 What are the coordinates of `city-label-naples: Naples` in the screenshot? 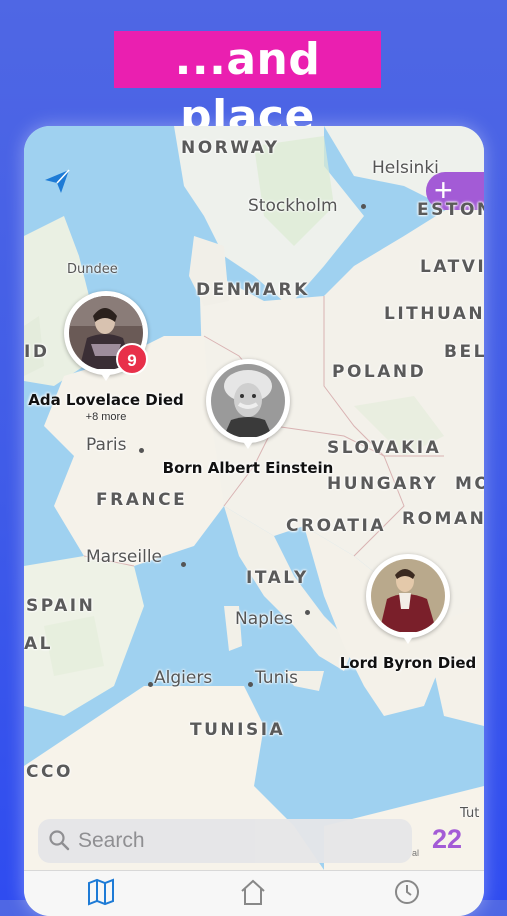 It's located at (264, 619).